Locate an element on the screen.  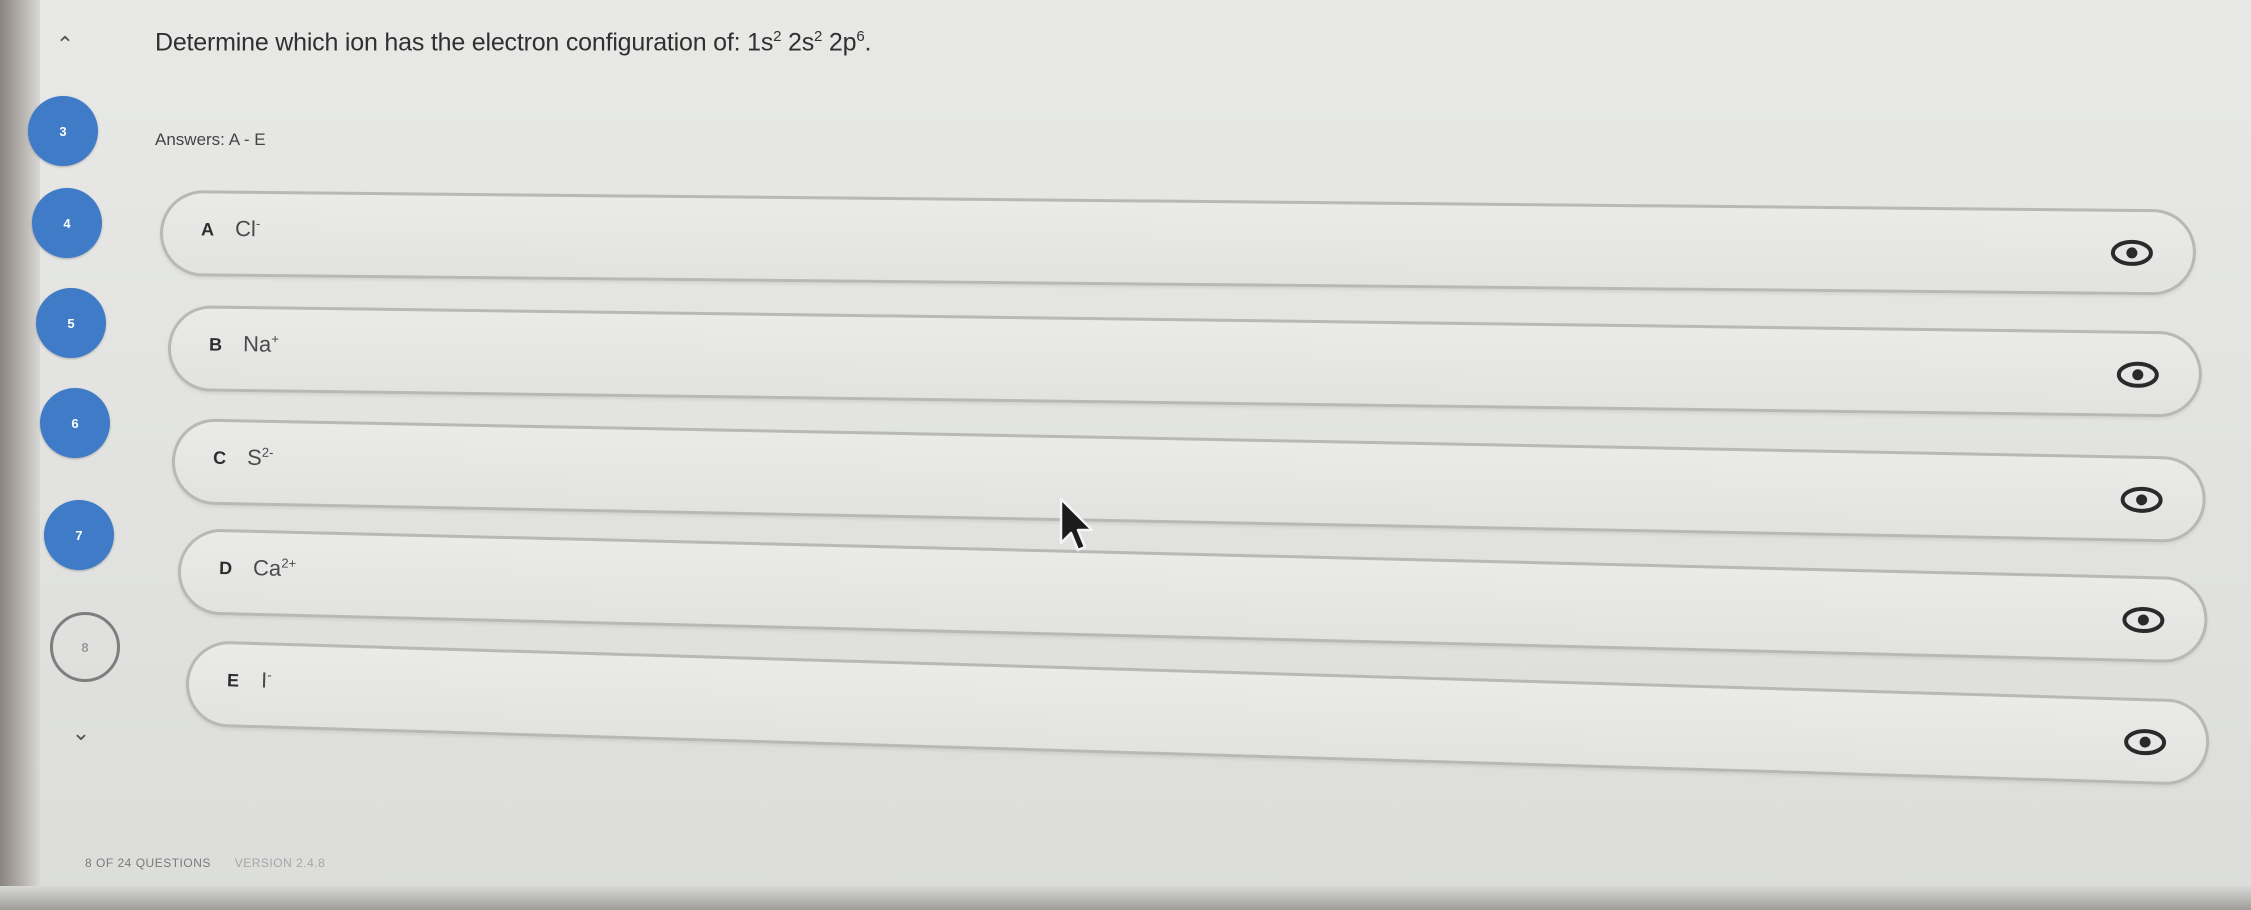
option-text: Na+ is located at coordinates (260, 344).